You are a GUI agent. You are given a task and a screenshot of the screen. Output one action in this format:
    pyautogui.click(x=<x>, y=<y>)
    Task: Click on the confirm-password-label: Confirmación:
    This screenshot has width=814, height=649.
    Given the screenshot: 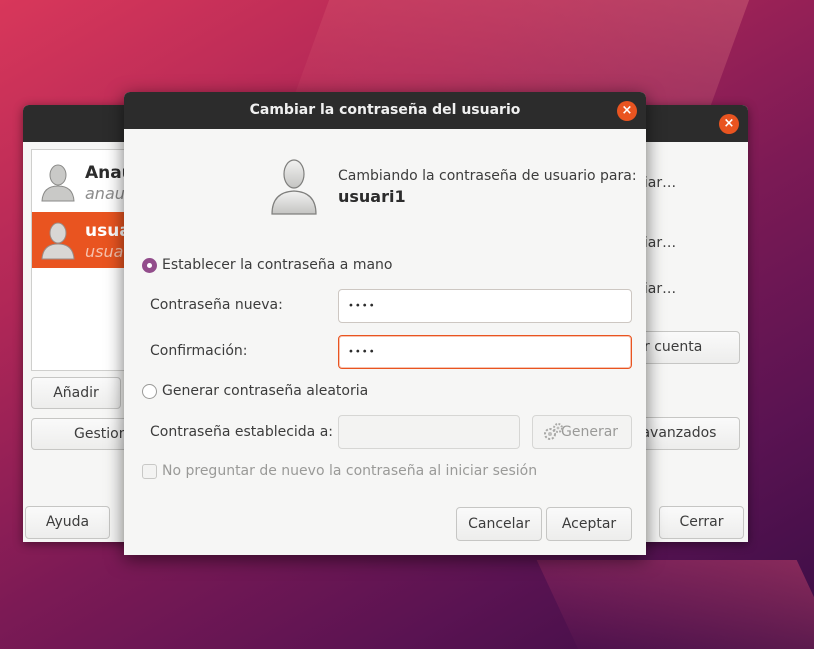 What is the action you would take?
    pyautogui.click(x=199, y=351)
    